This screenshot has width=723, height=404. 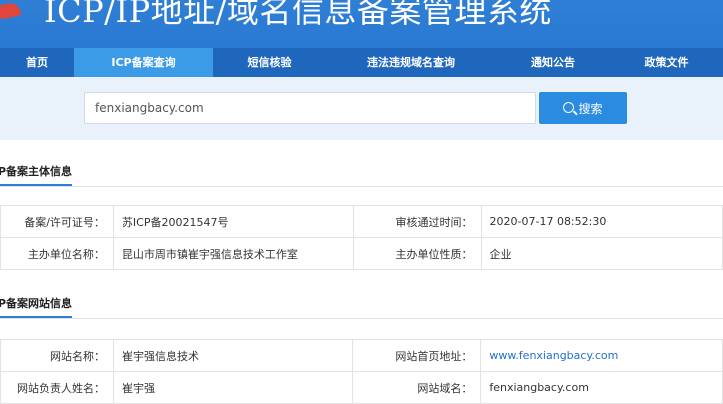 I want to click on subject-section-title: P备案主体信息, so click(x=36, y=171).